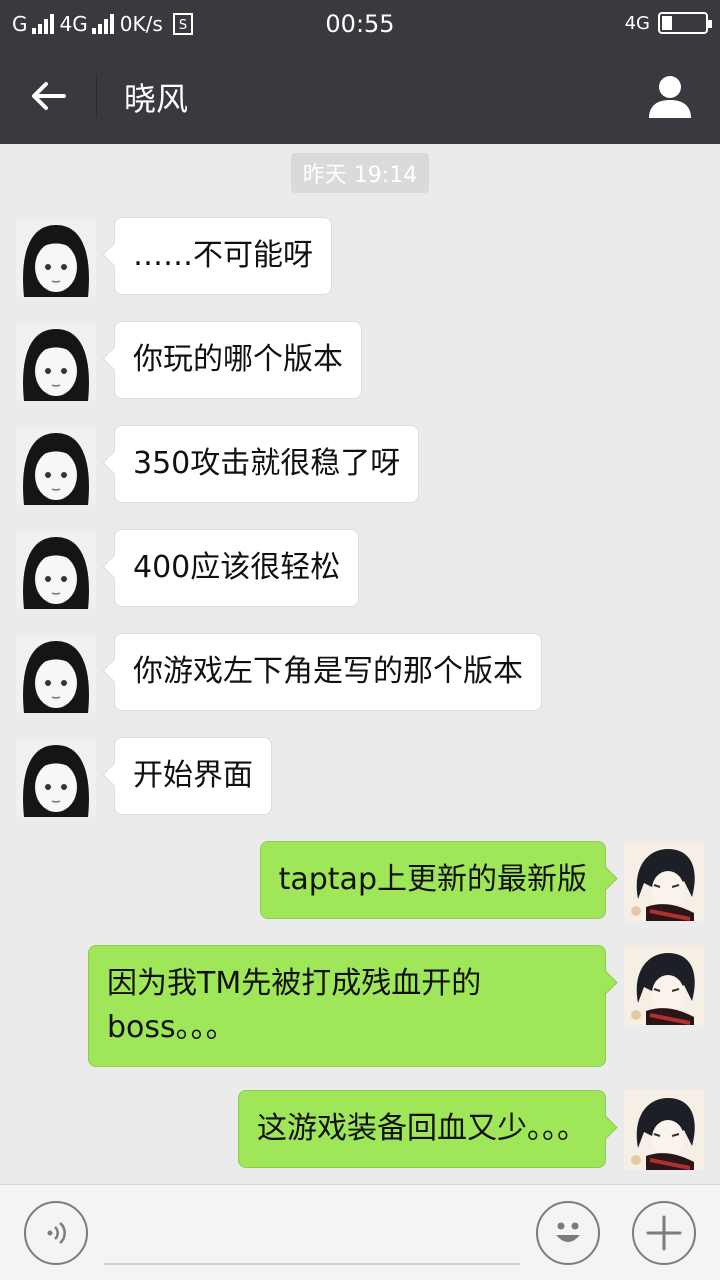  Describe the element at coordinates (156, 99) in the screenshot. I see `chat-title: 晓风` at that location.